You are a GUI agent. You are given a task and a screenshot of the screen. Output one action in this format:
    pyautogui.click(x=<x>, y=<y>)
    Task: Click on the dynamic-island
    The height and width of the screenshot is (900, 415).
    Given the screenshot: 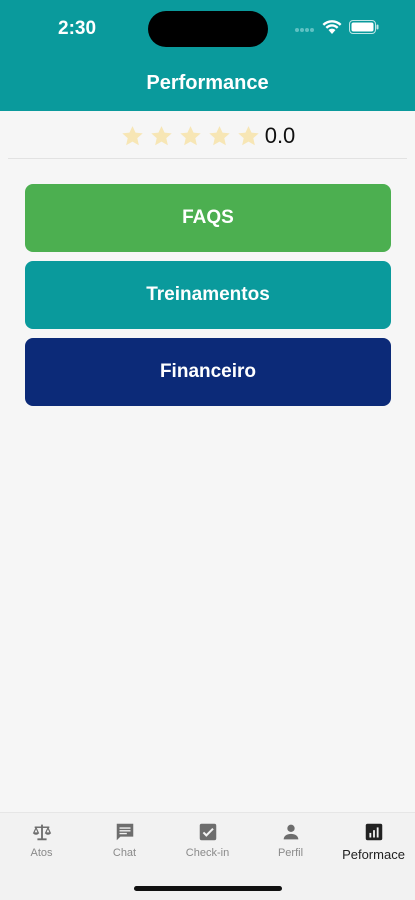 What is the action you would take?
    pyautogui.click(x=208, y=29)
    